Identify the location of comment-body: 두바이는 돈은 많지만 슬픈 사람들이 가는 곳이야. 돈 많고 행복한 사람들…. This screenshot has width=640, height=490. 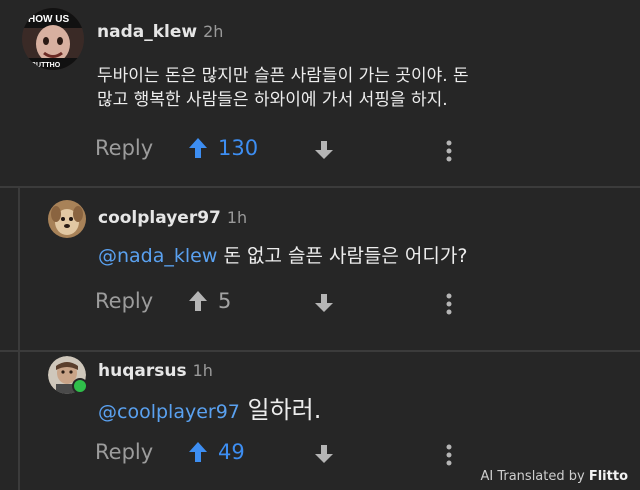
(283, 88).